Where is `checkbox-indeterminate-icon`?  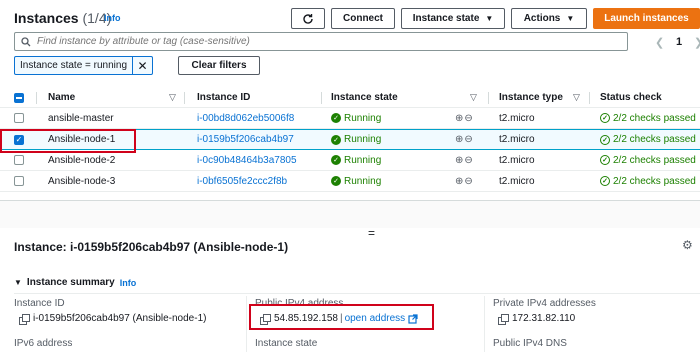 checkbox-indeterminate-icon is located at coordinates (19, 97).